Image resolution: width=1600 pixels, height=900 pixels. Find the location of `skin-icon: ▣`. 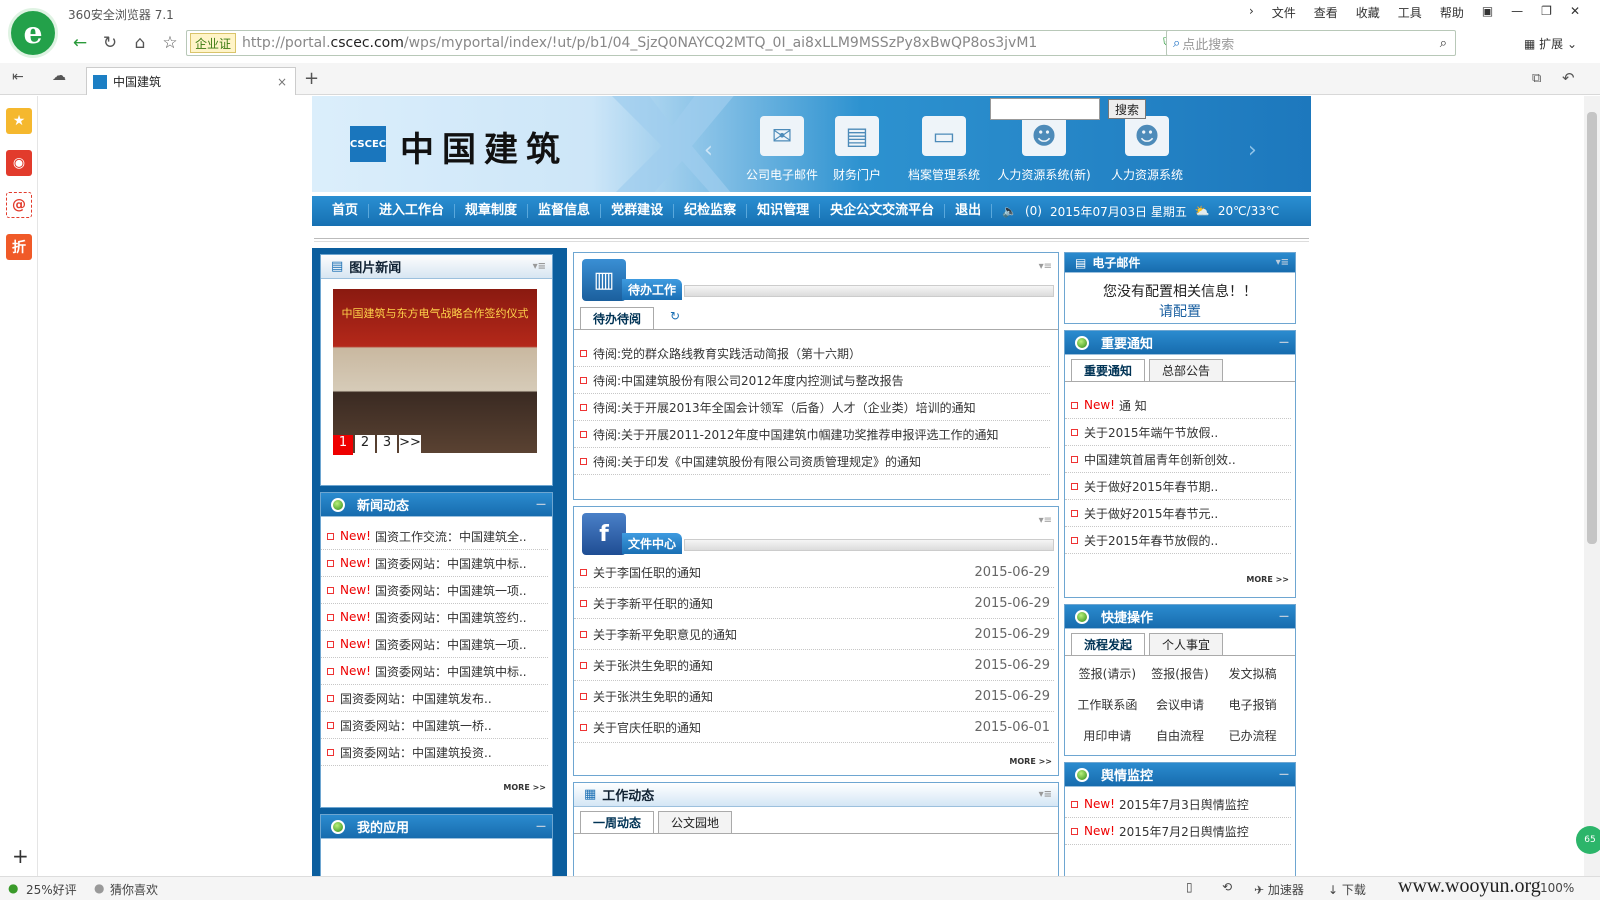

skin-icon: ▣ is located at coordinates (1487, 12).